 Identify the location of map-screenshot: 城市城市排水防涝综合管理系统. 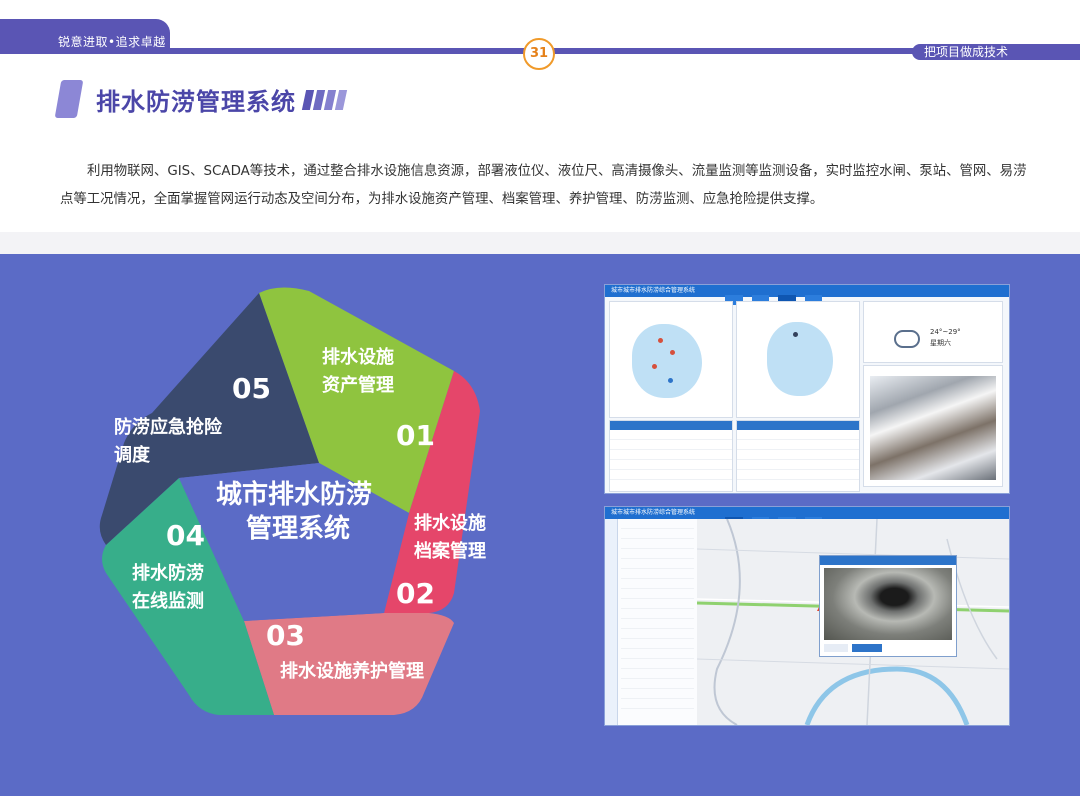
(807, 616).